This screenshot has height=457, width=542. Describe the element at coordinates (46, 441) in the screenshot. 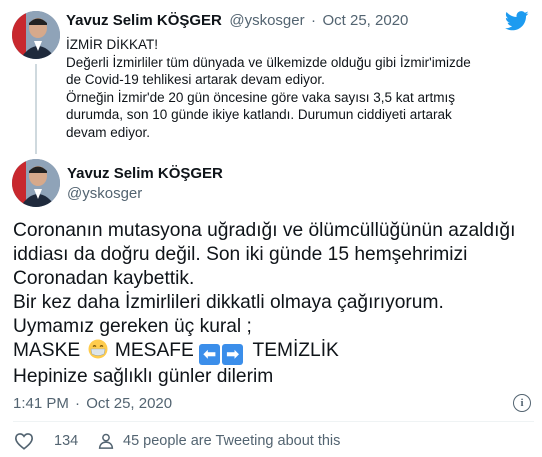

I see `like-button: 134` at that location.